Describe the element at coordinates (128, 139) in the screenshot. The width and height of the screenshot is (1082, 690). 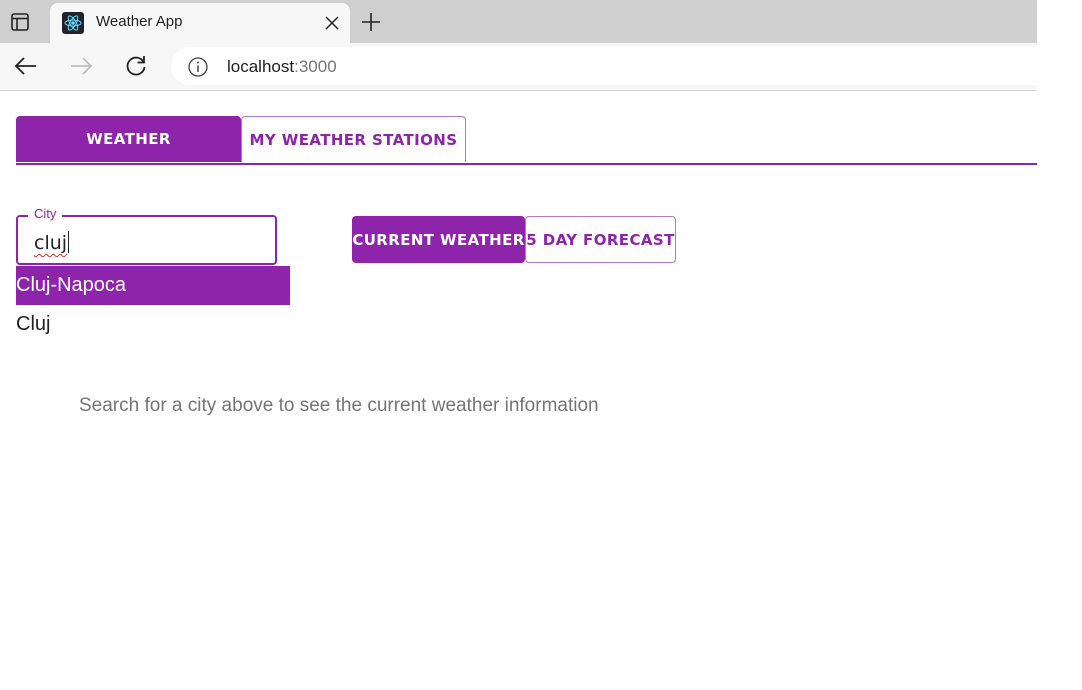
I see `tab-weather: WEATHER` at that location.